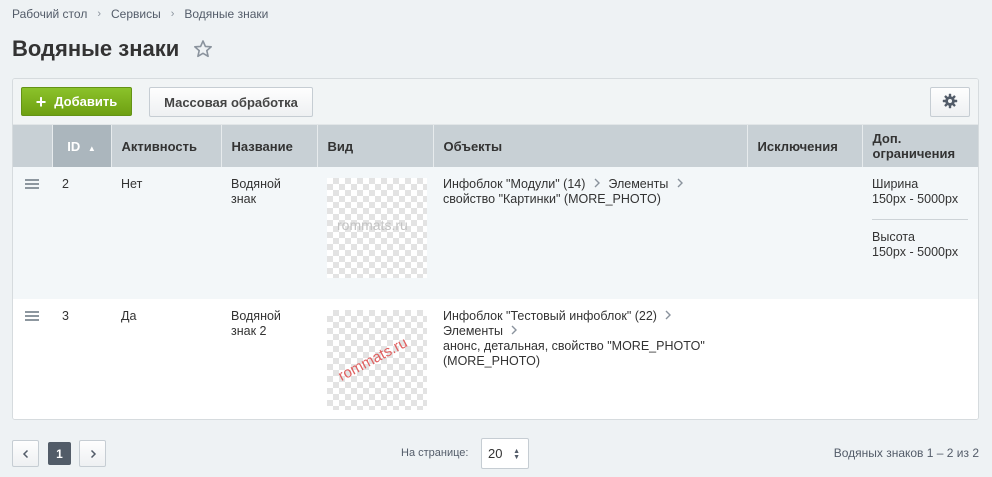  Describe the element at coordinates (590, 146) in the screenshot. I see `column-header-objects: Объекты` at that location.